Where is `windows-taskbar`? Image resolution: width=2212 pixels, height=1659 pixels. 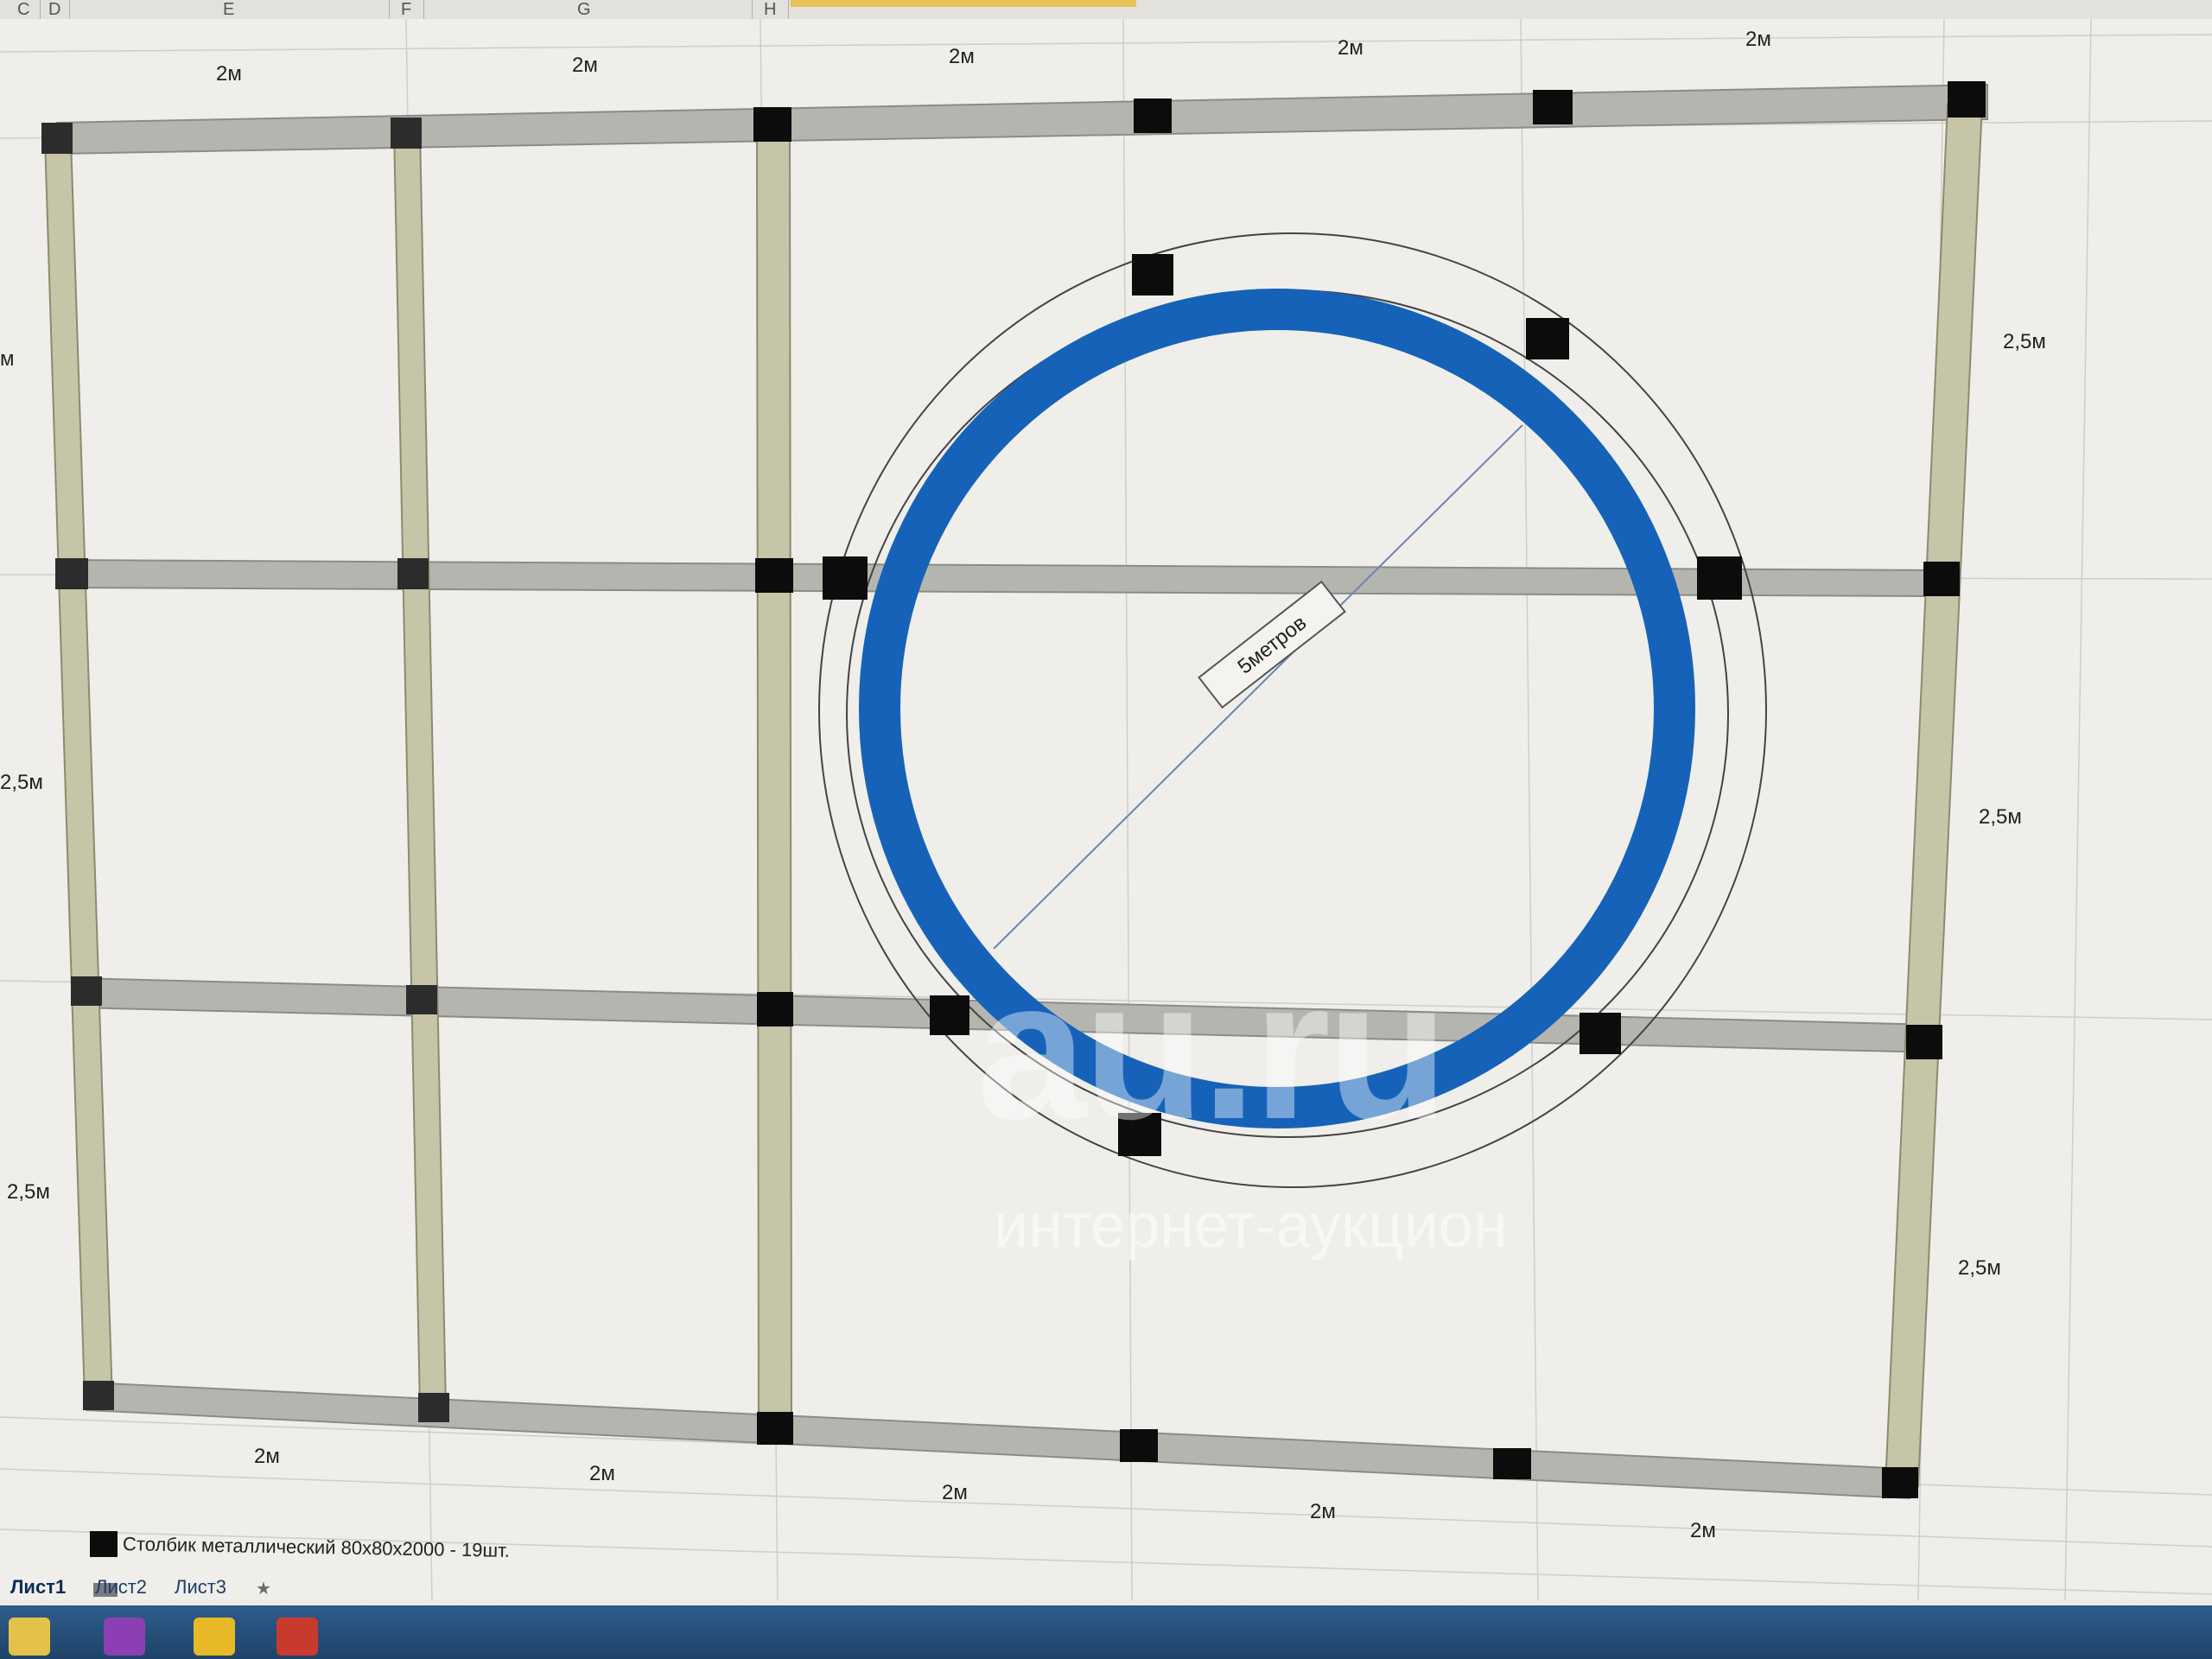 windows-taskbar is located at coordinates (1106, 1632).